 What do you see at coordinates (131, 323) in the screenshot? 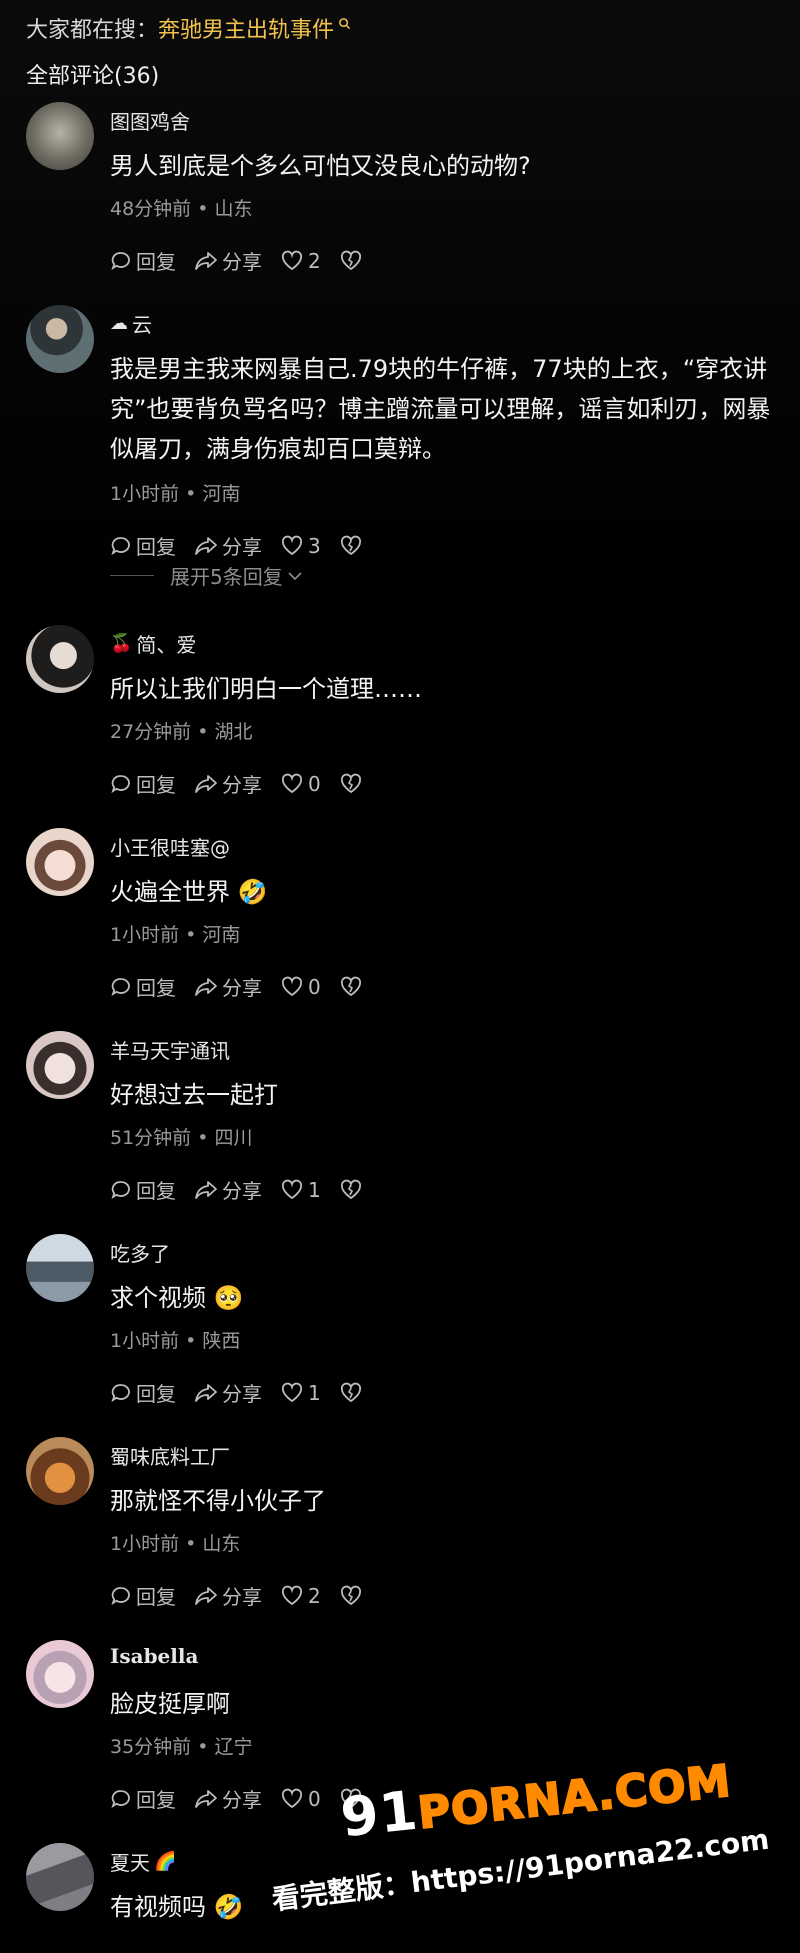
I see `comment-username: ☁ 云` at bounding box center [131, 323].